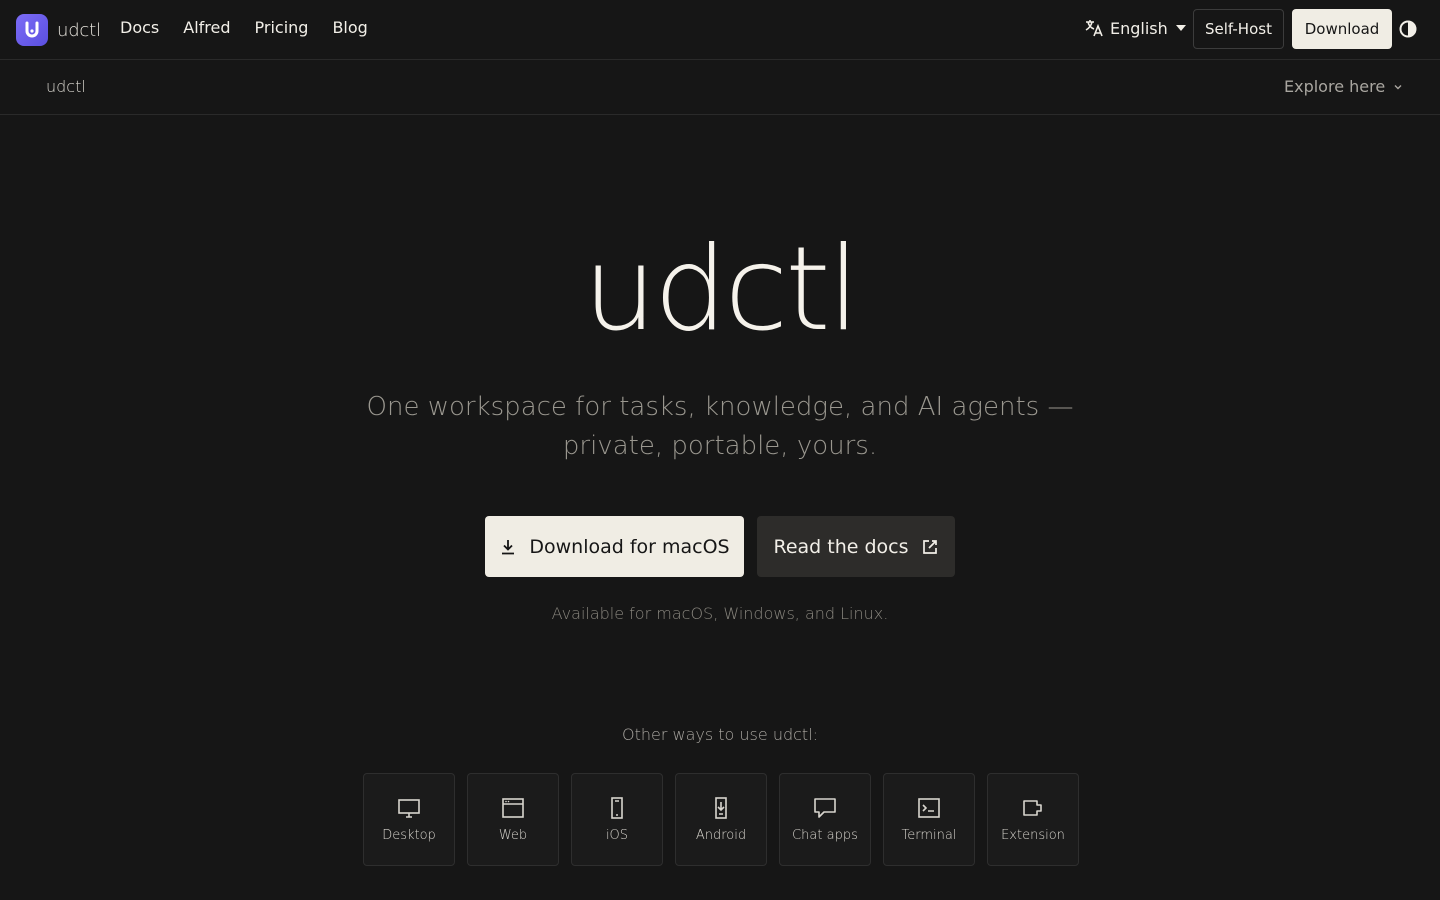  Describe the element at coordinates (617, 808) in the screenshot. I see `phone-icon` at that location.